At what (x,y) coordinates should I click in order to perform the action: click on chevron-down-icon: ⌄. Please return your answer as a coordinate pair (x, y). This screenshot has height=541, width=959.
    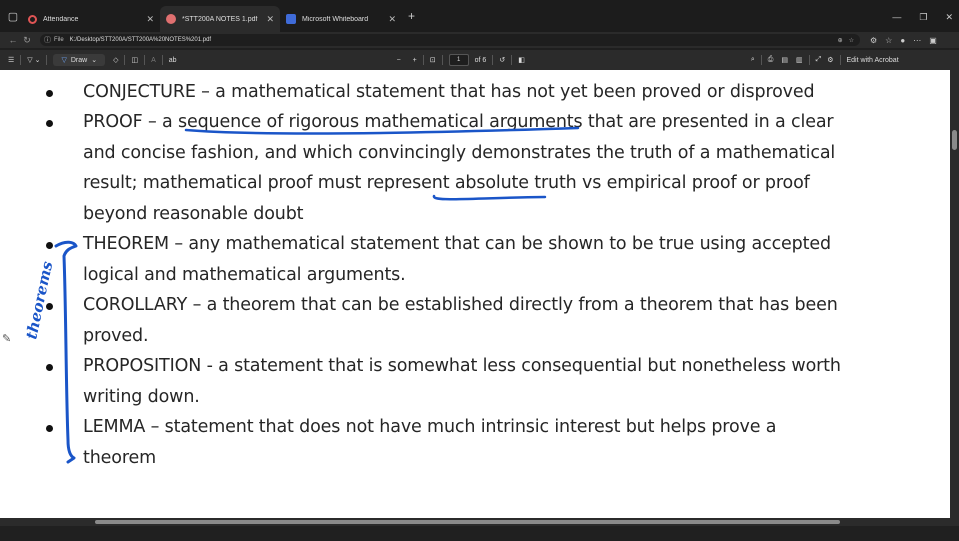
    Looking at the image, I should click on (94, 60).